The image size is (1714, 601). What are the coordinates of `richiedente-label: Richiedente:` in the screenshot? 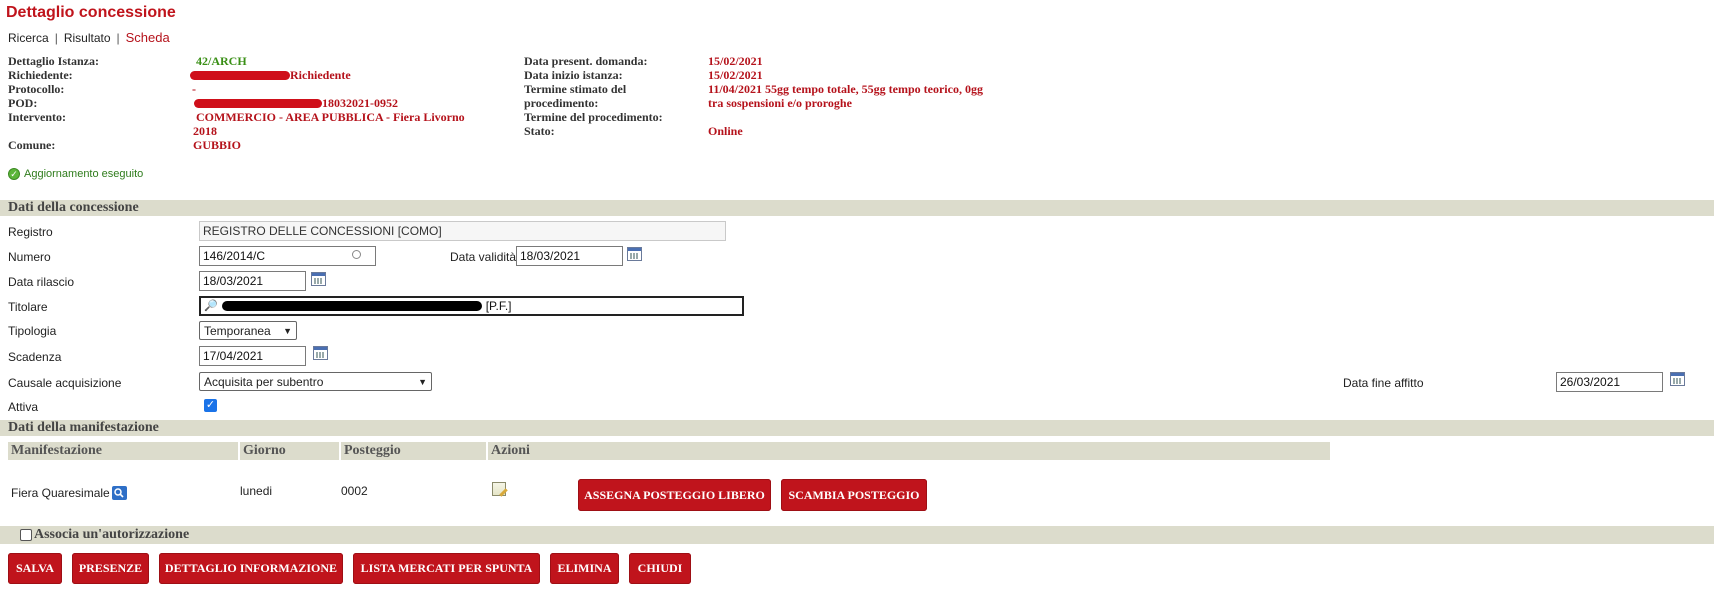 It's located at (40, 75).